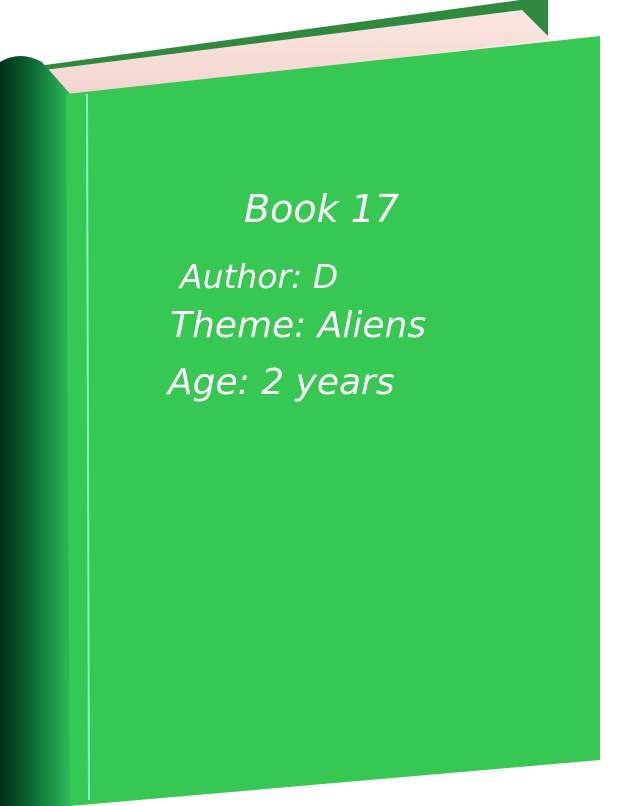 Image resolution: width=618 pixels, height=806 pixels. I want to click on book-age: Age: 2 years, so click(281, 382).